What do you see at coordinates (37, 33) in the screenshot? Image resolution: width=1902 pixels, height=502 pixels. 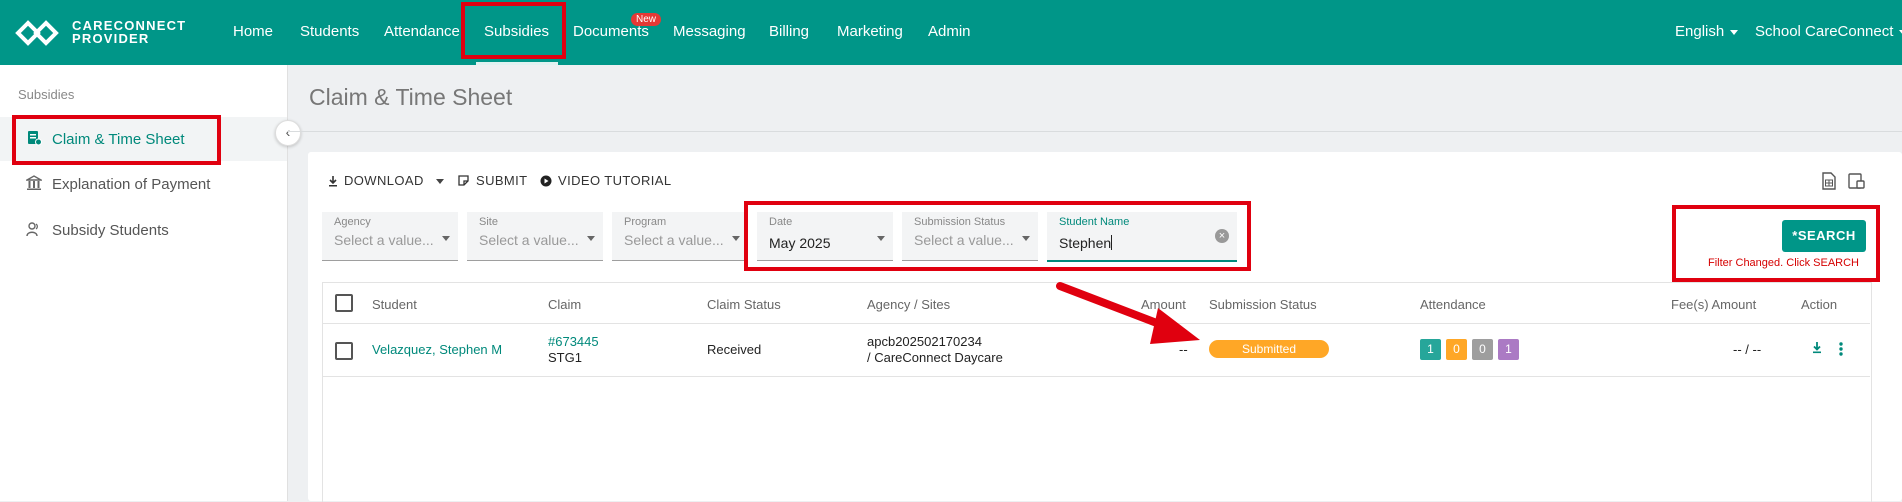 I see `logo-mark-icon` at bounding box center [37, 33].